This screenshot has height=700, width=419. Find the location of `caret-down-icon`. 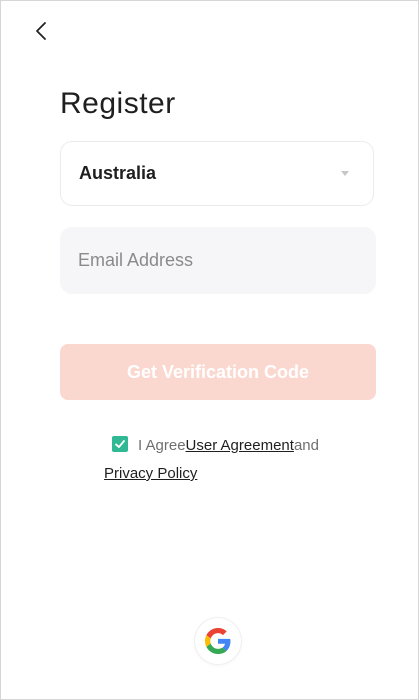

caret-down-icon is located at coordinates (345, 173).